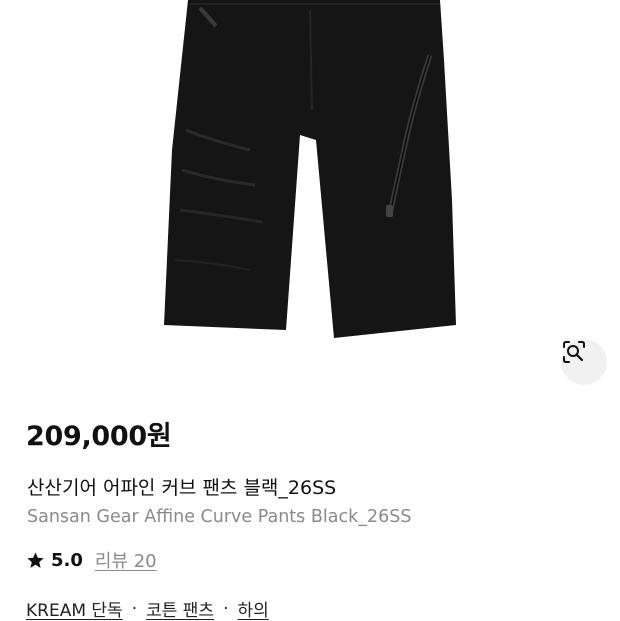 This screenshot has height=621, width=620. Describe the element at coordinates (574, 352) in the screenshot. I see `image-search-icon` at that location.